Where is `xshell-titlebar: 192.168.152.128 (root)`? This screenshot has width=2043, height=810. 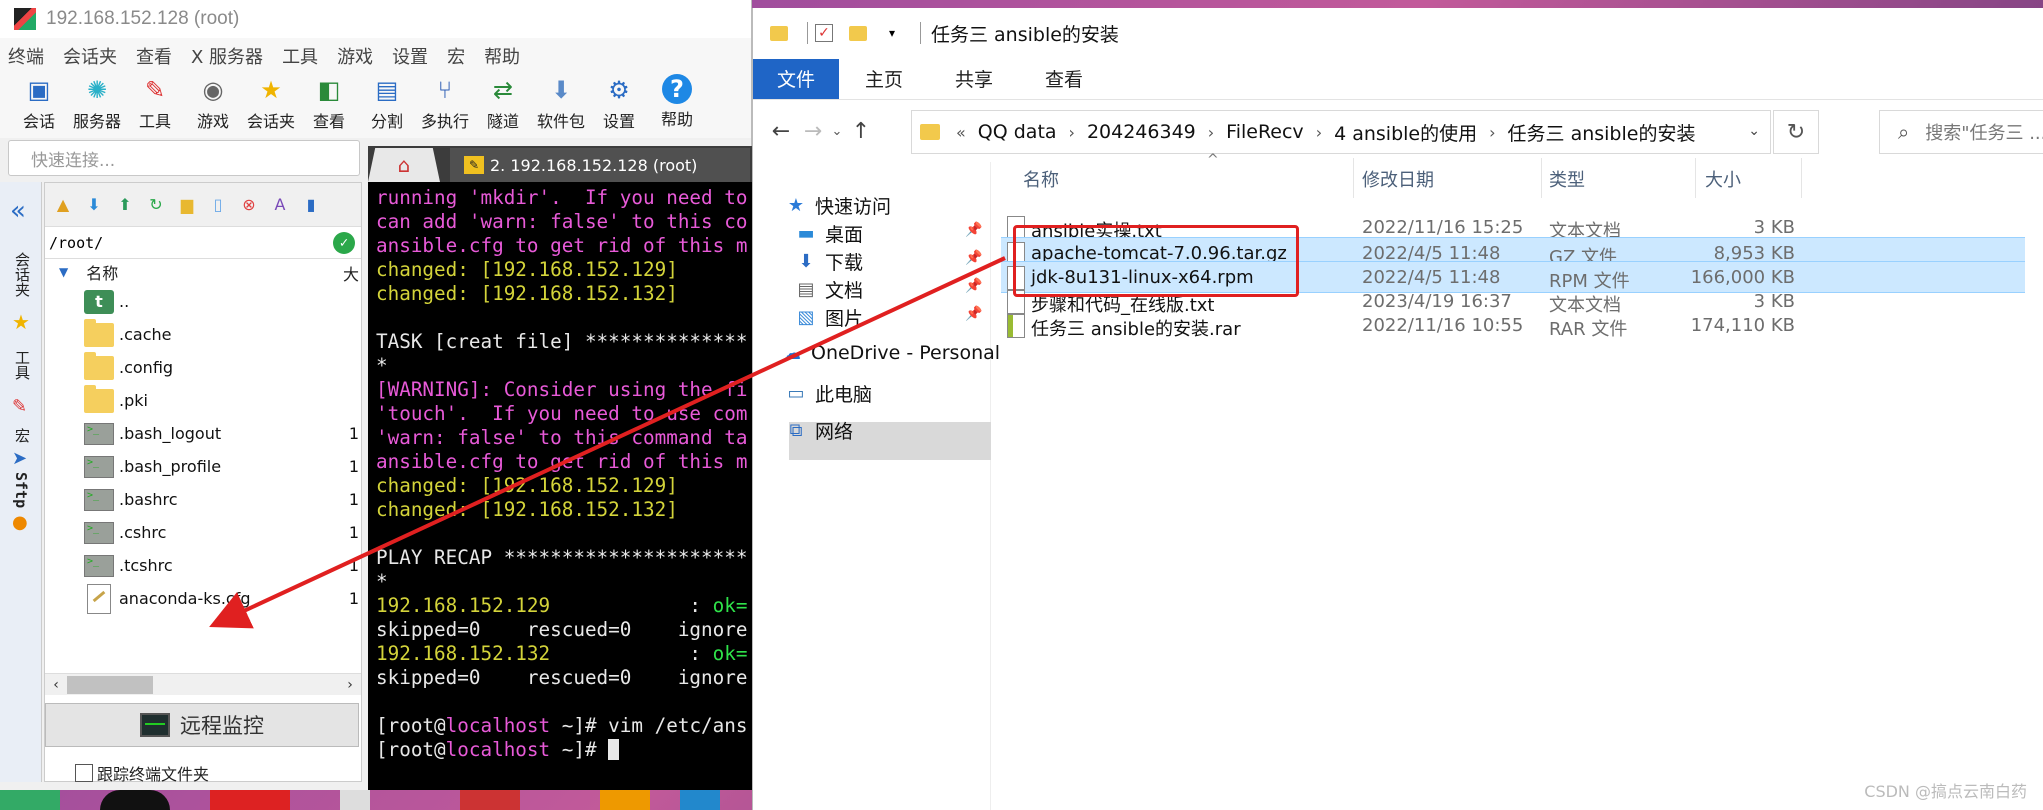
xshell-titlebar: 192.168.152.128 (root) is located at coordinates (375, 19).